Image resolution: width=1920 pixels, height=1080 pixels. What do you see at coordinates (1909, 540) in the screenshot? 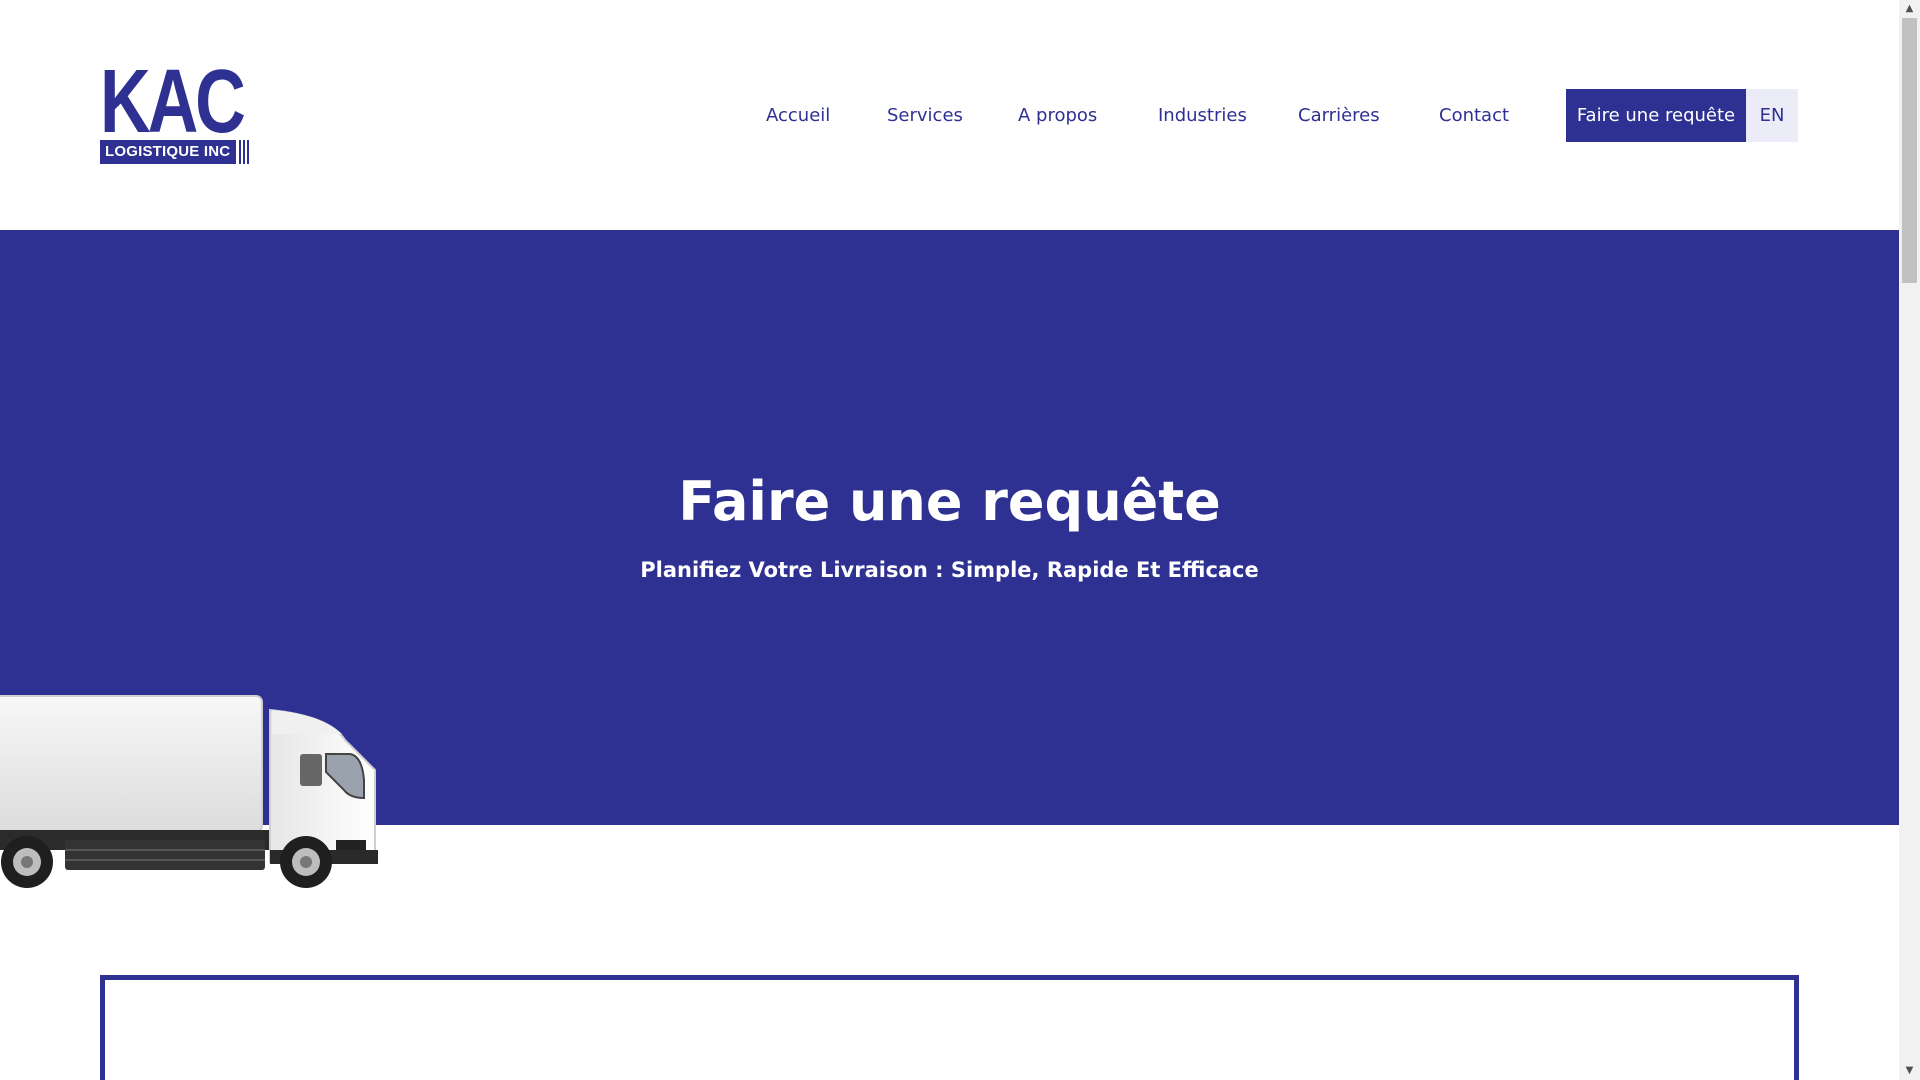
I see `page-scrollbar: ▲ ▼` at bounding box center [1909, 540].